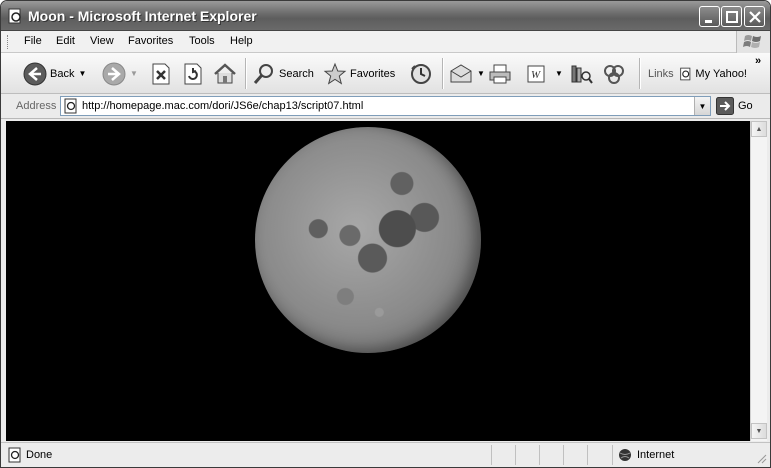  What do you see at coordinates (656, 455) in the screenshot?
I see `zone-label: Internet` at bounding box center [656, 455].